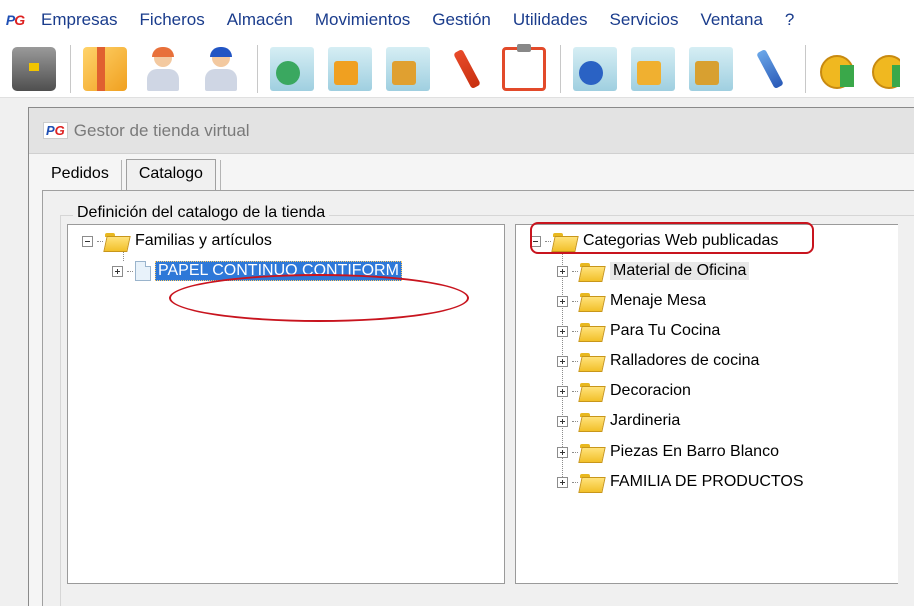 The image size is (914, 606). Describe the element at coordinates (654, 241) in the screenshot. I see `tree-root-categories: Categorias Web publicadas` at that location.